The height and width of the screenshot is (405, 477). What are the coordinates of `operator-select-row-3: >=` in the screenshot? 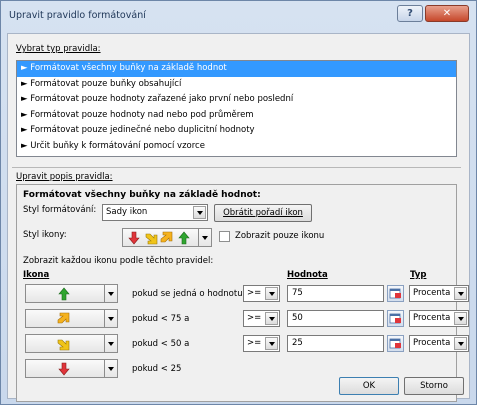 It's located at (261, 343).